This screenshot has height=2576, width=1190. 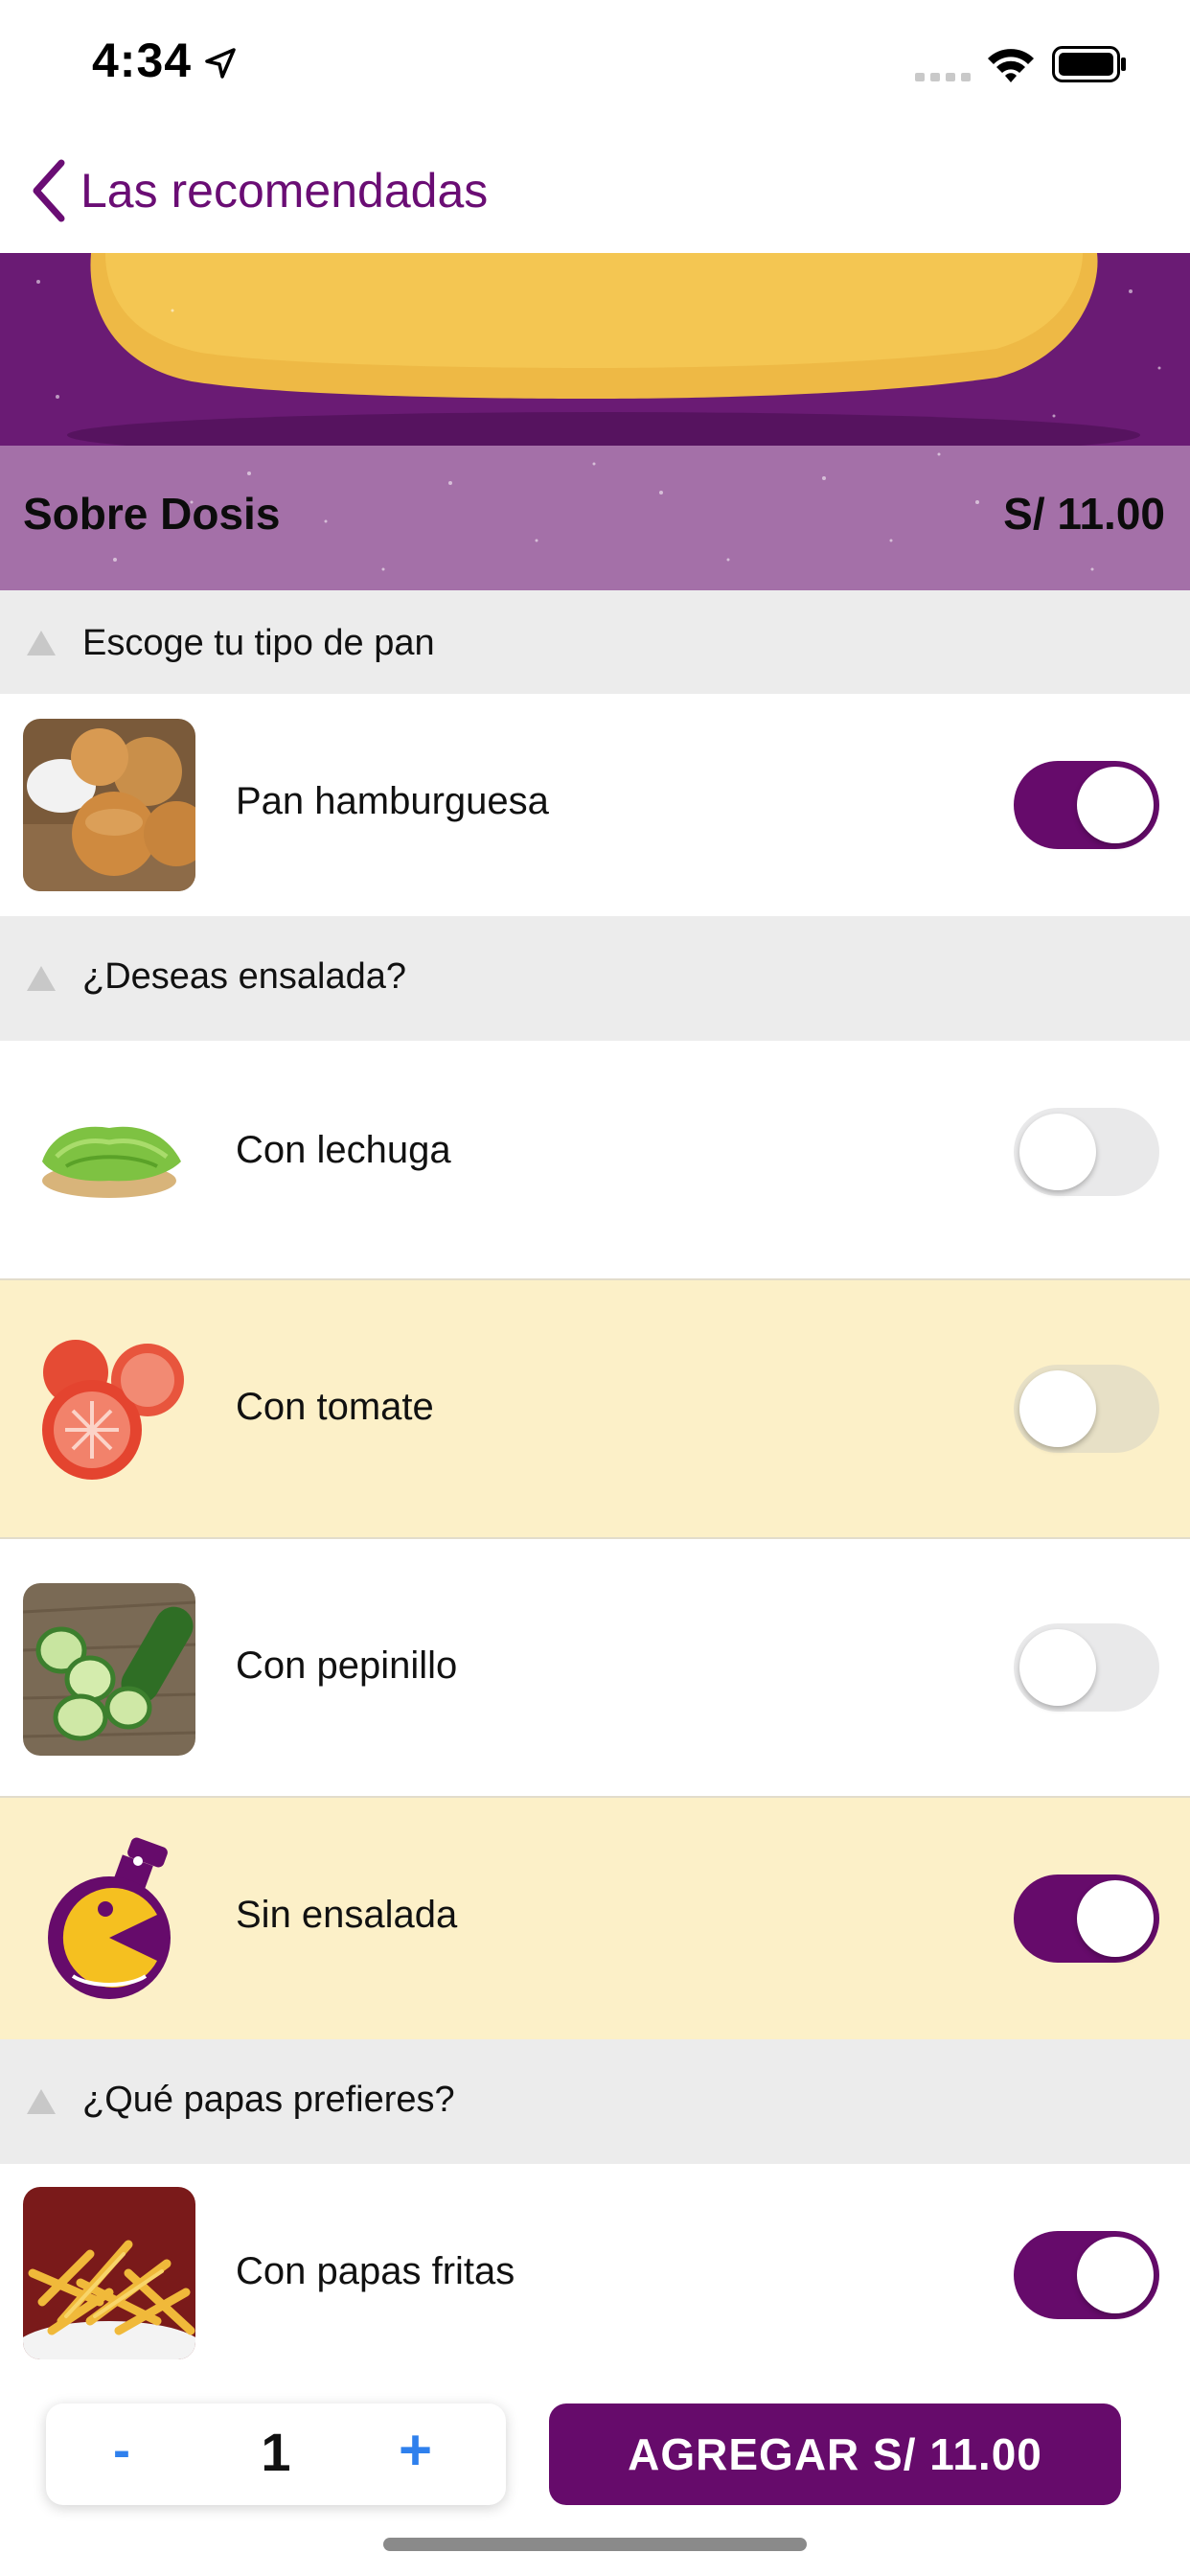 What do you see at coordinates (375, 2271) in the screenshot?
I see `option-label: Con papas fritas` at bounding box center [375, 2271].